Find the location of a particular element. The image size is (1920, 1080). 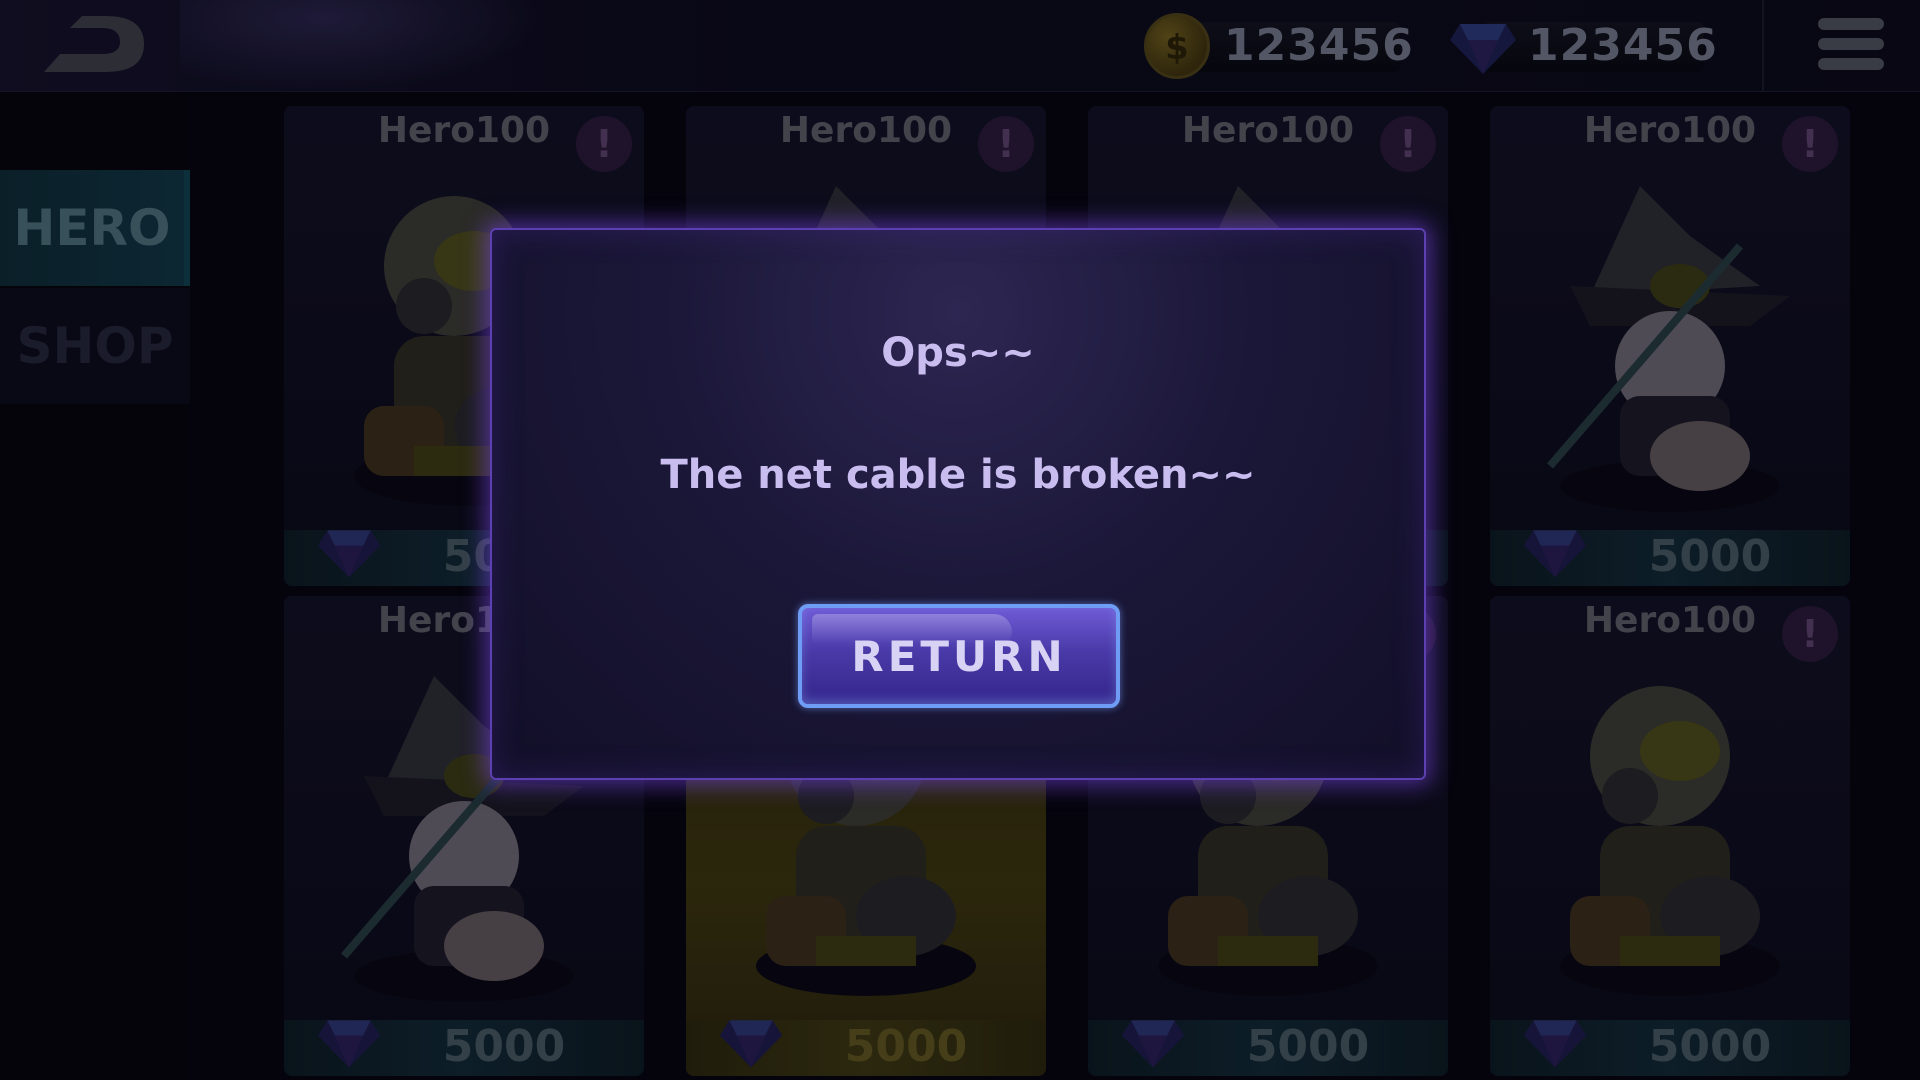

dialog-message: The net cable is broken~~ is located at coordinates (958, 475).